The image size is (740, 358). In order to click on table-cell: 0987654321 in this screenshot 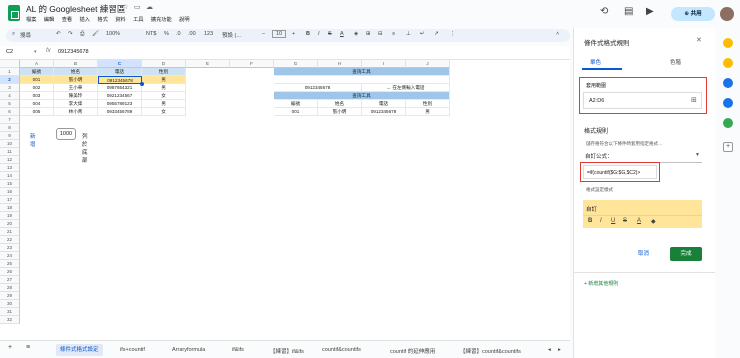, I will do `click(120, 88)`.